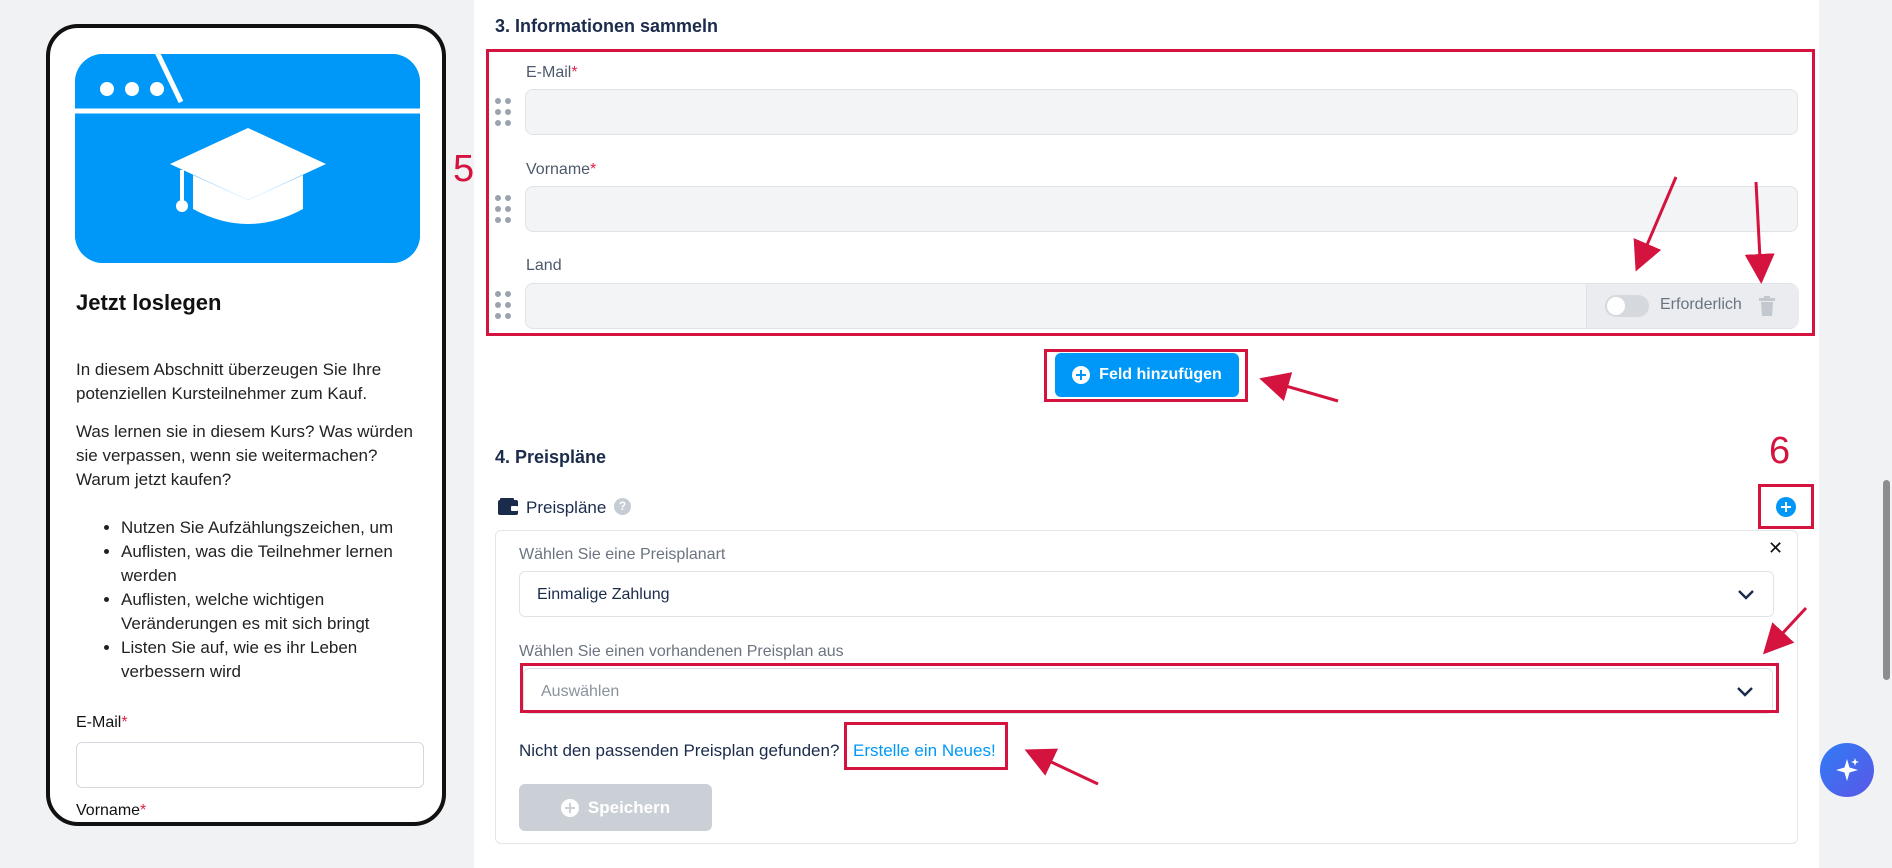 The width and height of the screenshot is (1892, 868). Describe the element at coordinates (1886, 580) in the screenshot. I see `page-scrollbar` at that location.